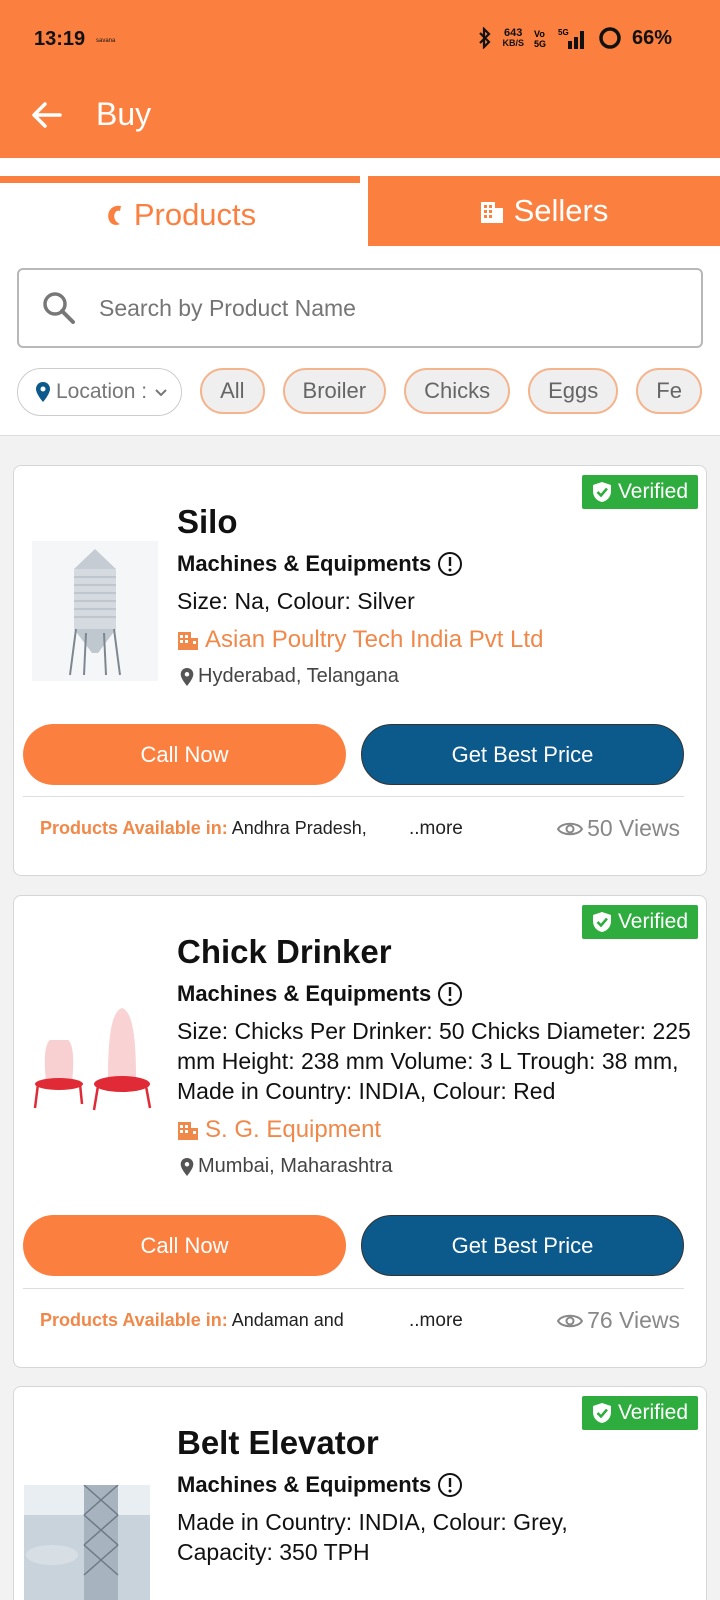 The height and width of the screenshot is (1600, 720). Describe the element at coordinates (633, 828) in the screenshot. I see `views-text: 50 Views` at that location.